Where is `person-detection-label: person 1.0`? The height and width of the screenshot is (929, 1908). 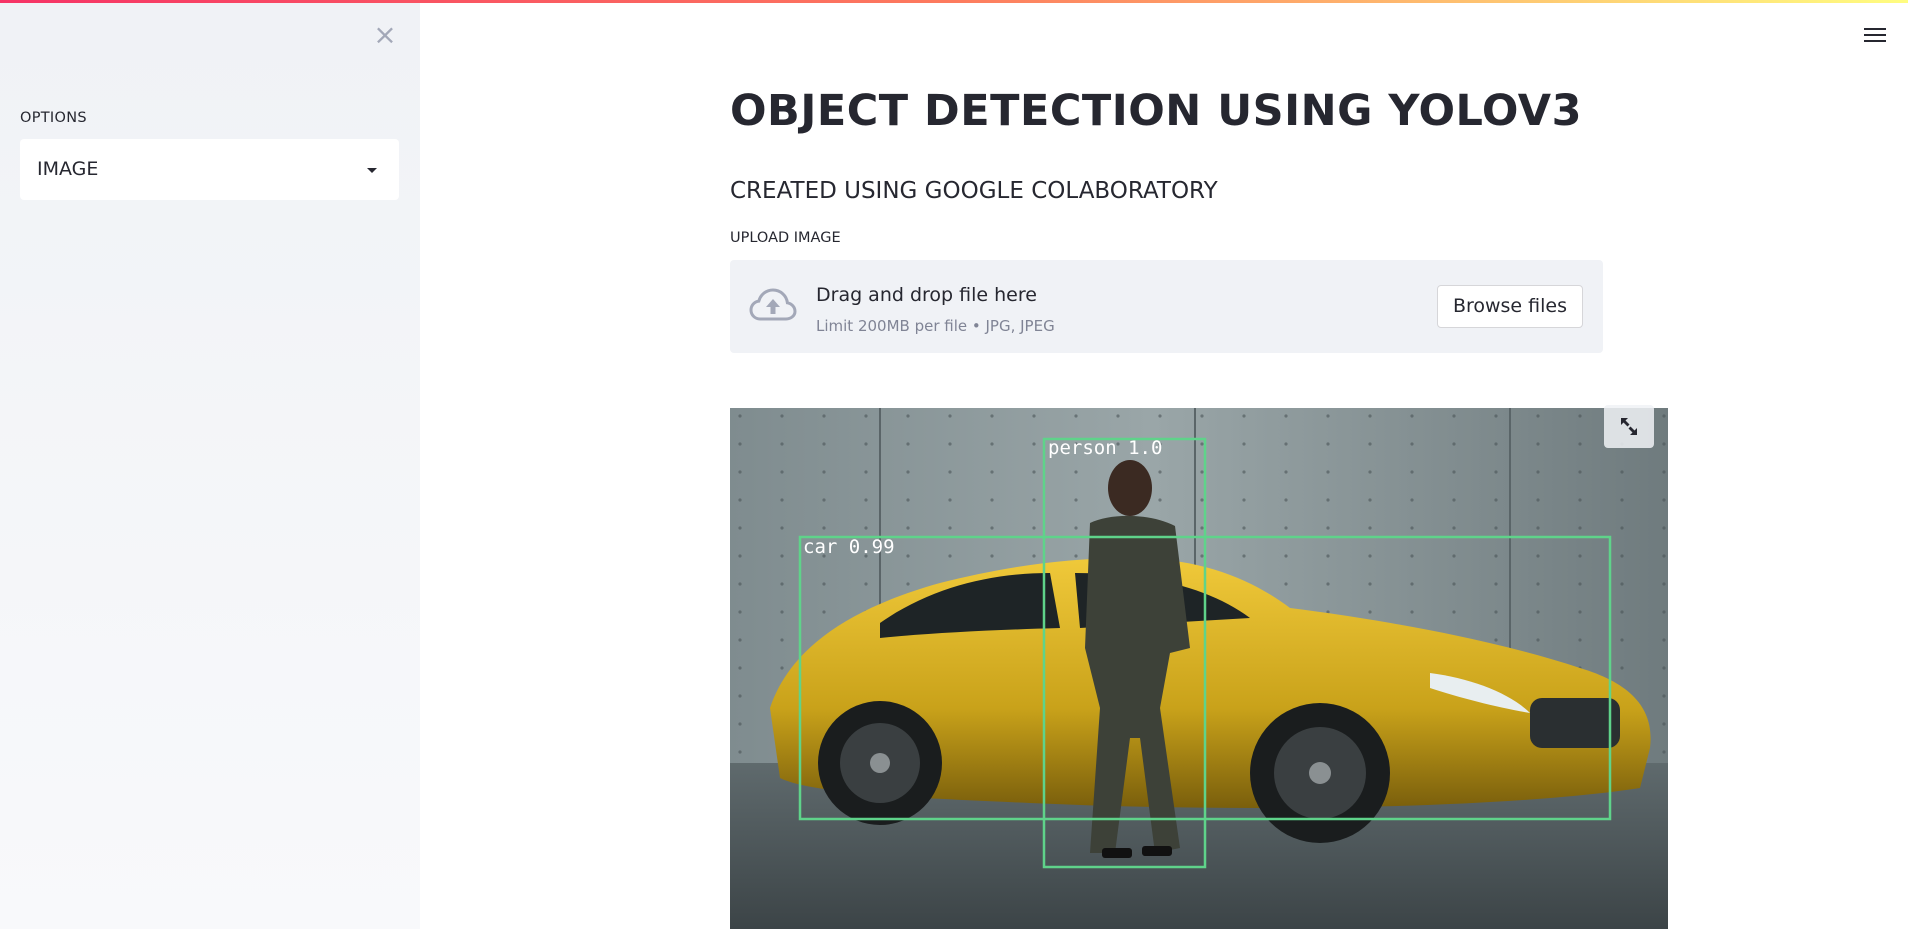 person-detection-label: person 1.0 is located at coordinates (1105, 448).